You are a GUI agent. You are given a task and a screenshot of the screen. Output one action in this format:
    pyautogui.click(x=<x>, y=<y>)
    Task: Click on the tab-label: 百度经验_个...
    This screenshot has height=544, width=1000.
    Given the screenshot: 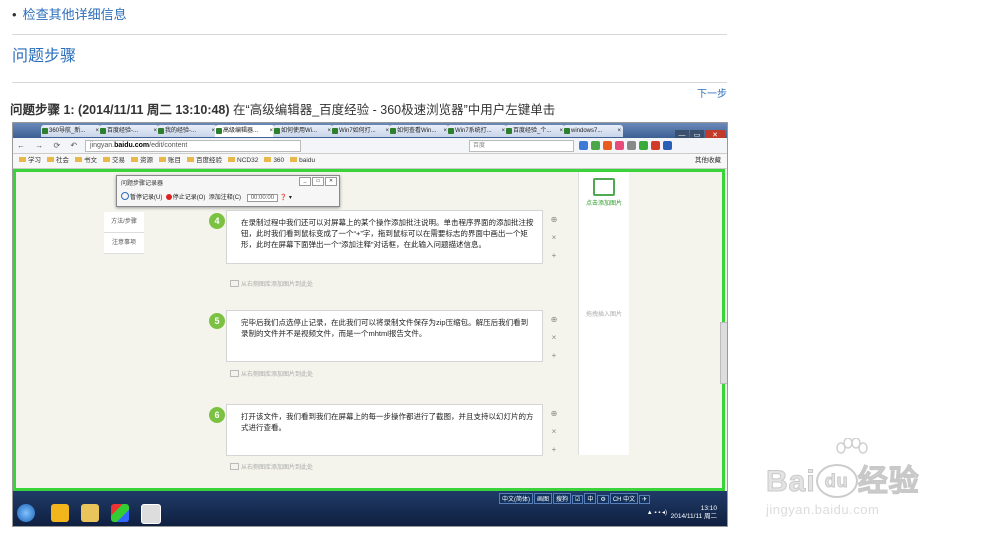 What is the action you would take?
    pyautogui.click(x=532, y=131)
    